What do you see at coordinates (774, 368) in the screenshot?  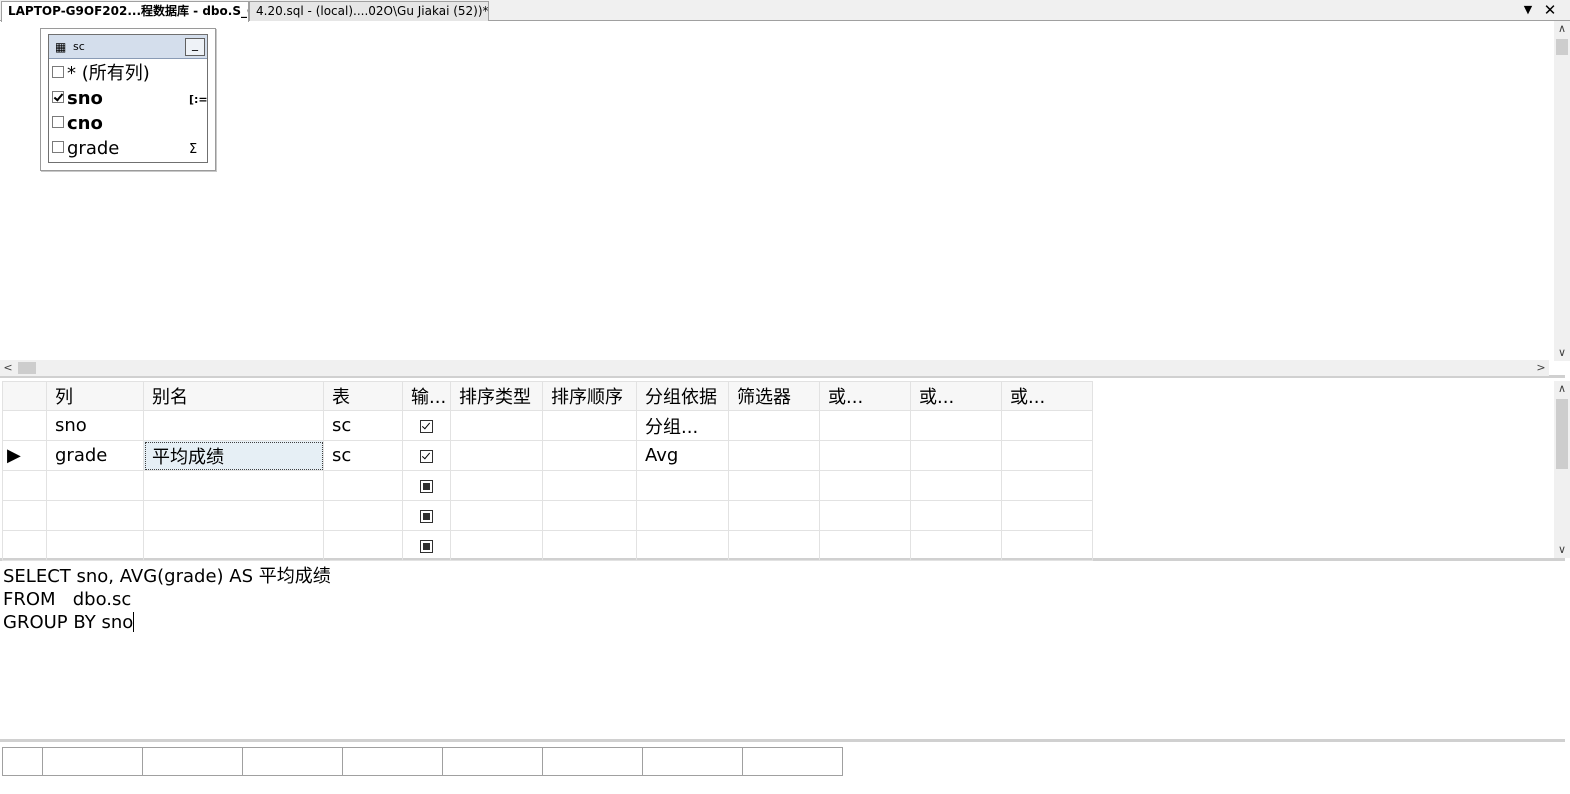 I see `diagram-horizontal-scrollbar: < >` at bounding box center [774, 368].